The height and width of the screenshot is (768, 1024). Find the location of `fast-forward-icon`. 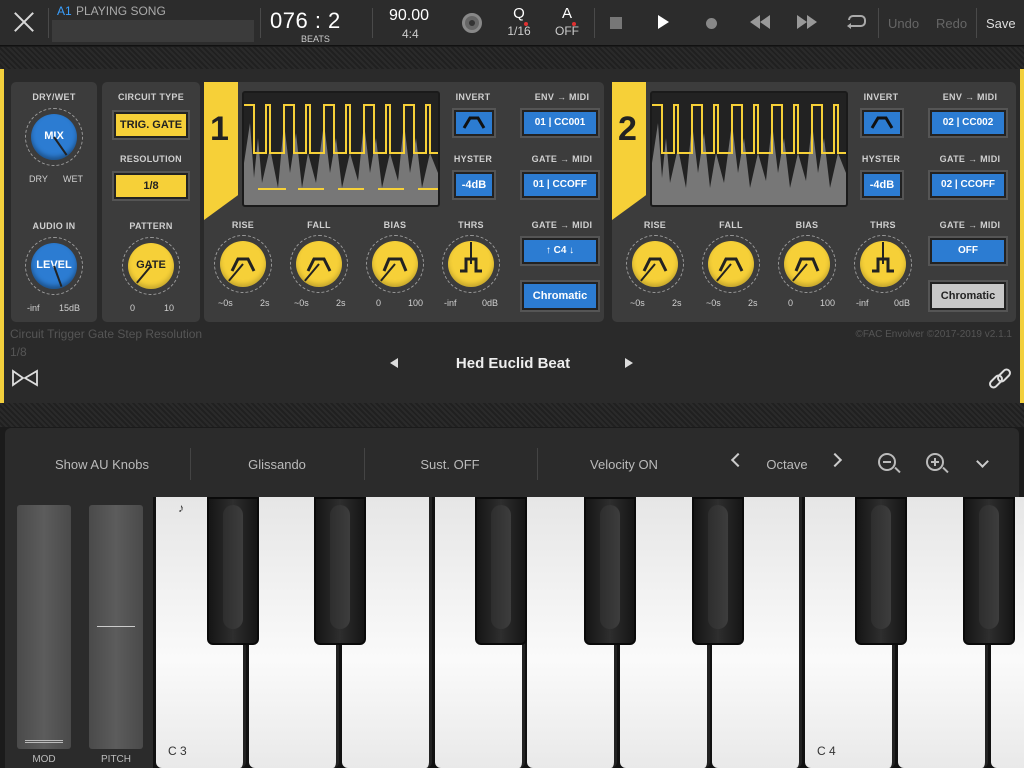

fast-forward-icon is located at coordinates (807, 22).